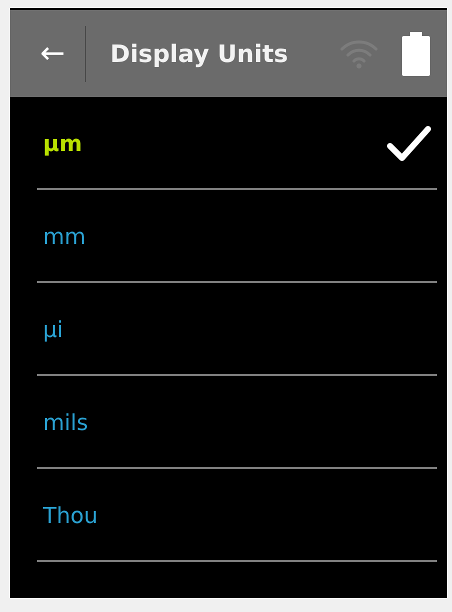 The height and width of the screenshot is (612, 452). What do you see at coordinates (63, 53) in the screenshot?
I see `back-button: ←` at bounding box center [63, 53].